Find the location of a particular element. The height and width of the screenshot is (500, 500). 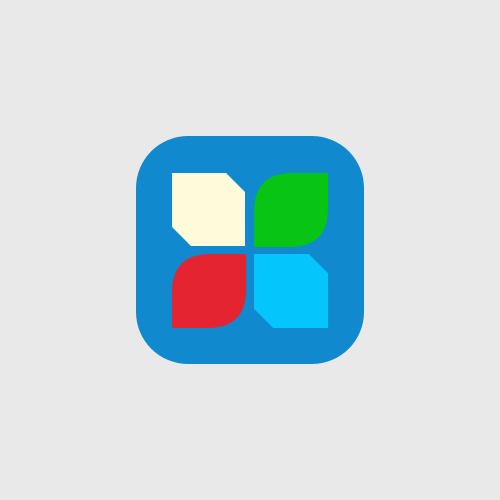

green-tile-shape is located at coordinates (291, 210).